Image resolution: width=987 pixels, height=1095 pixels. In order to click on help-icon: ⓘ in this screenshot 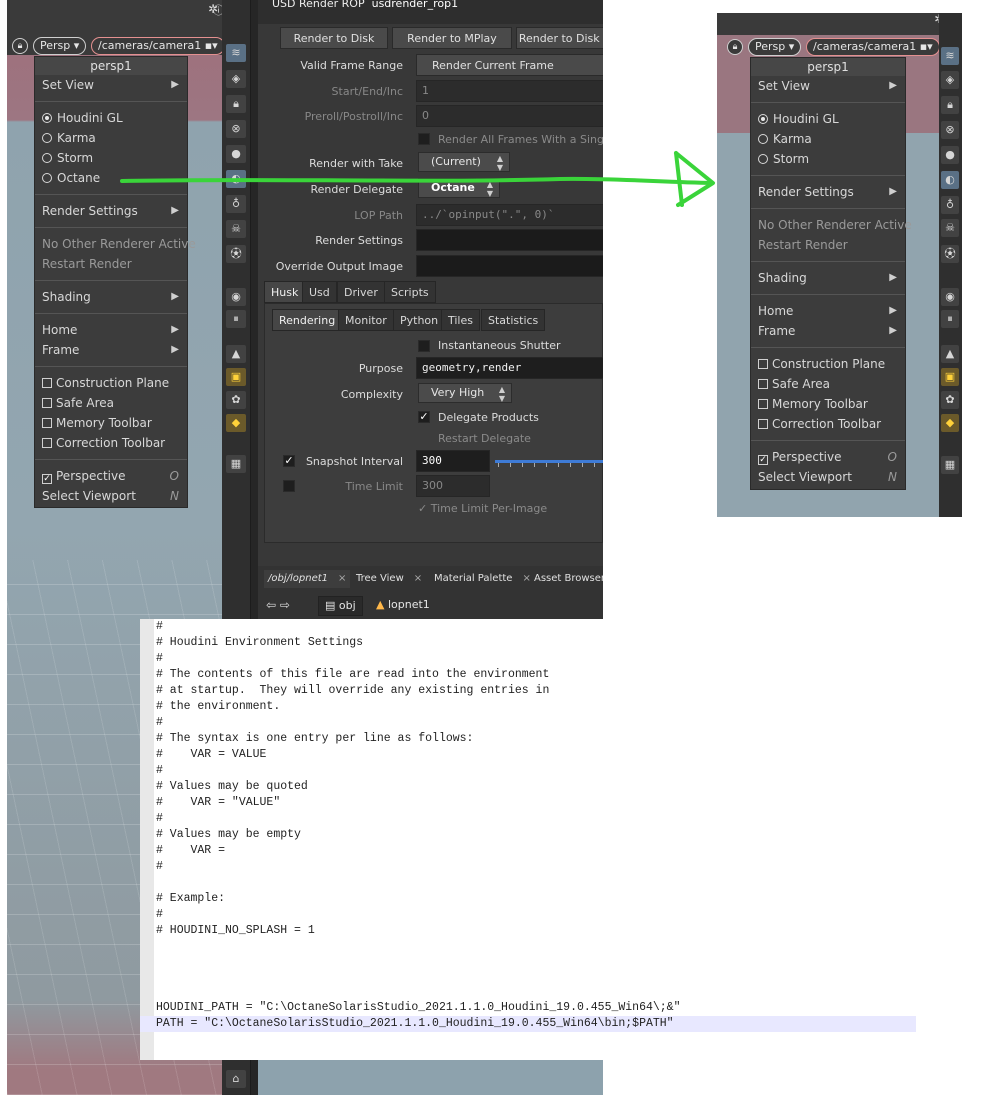, I will do `click(217, 10)`.